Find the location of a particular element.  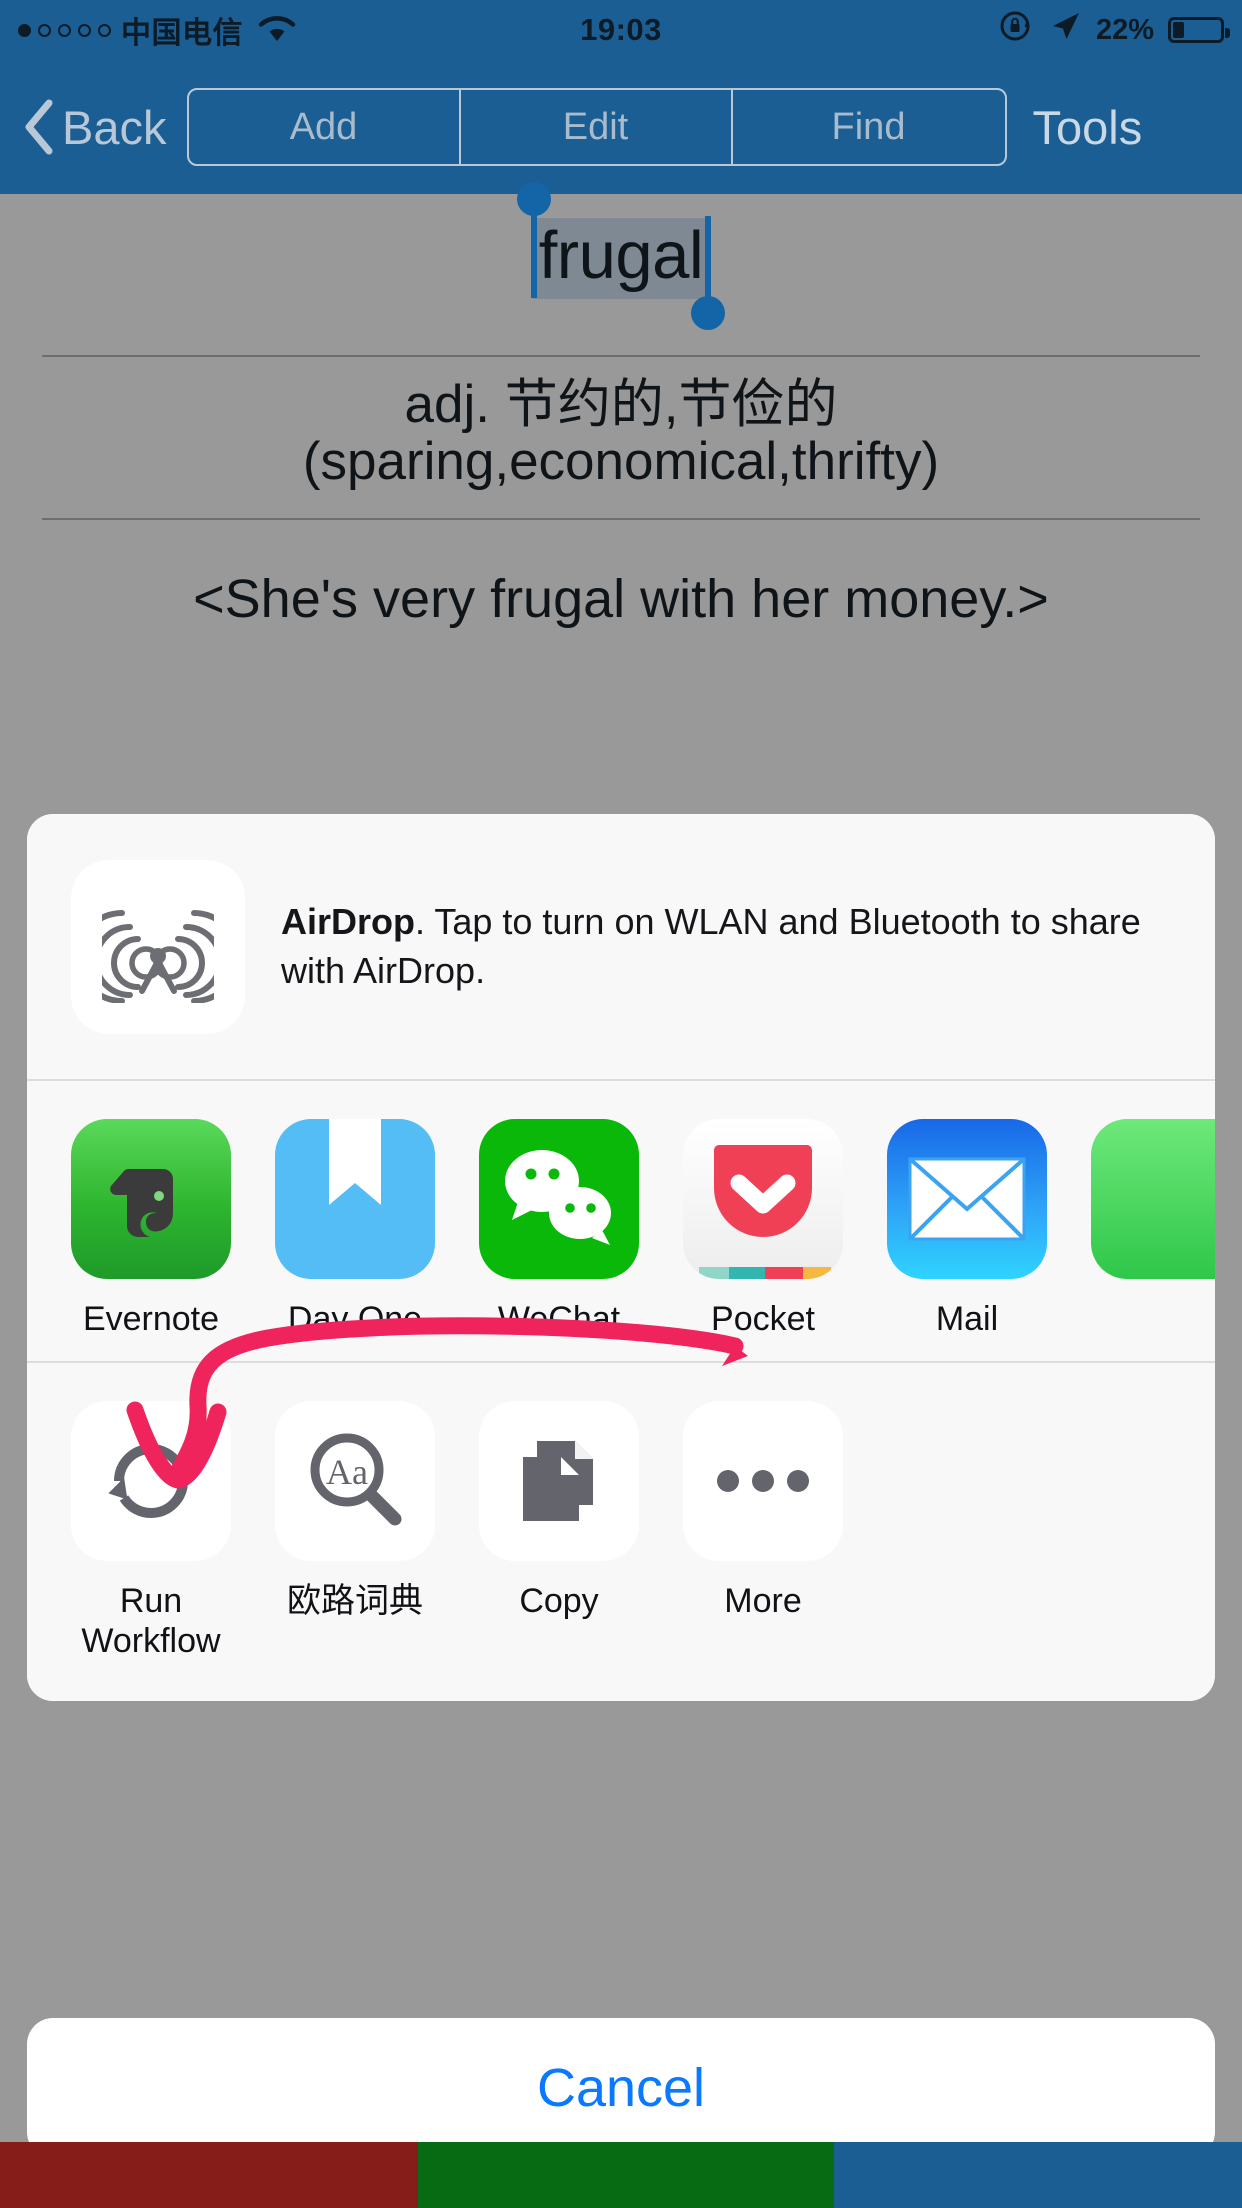

share-apps-row: Evernote Day One WeChat Pocket Mail is located at coordinates (621, 1221).